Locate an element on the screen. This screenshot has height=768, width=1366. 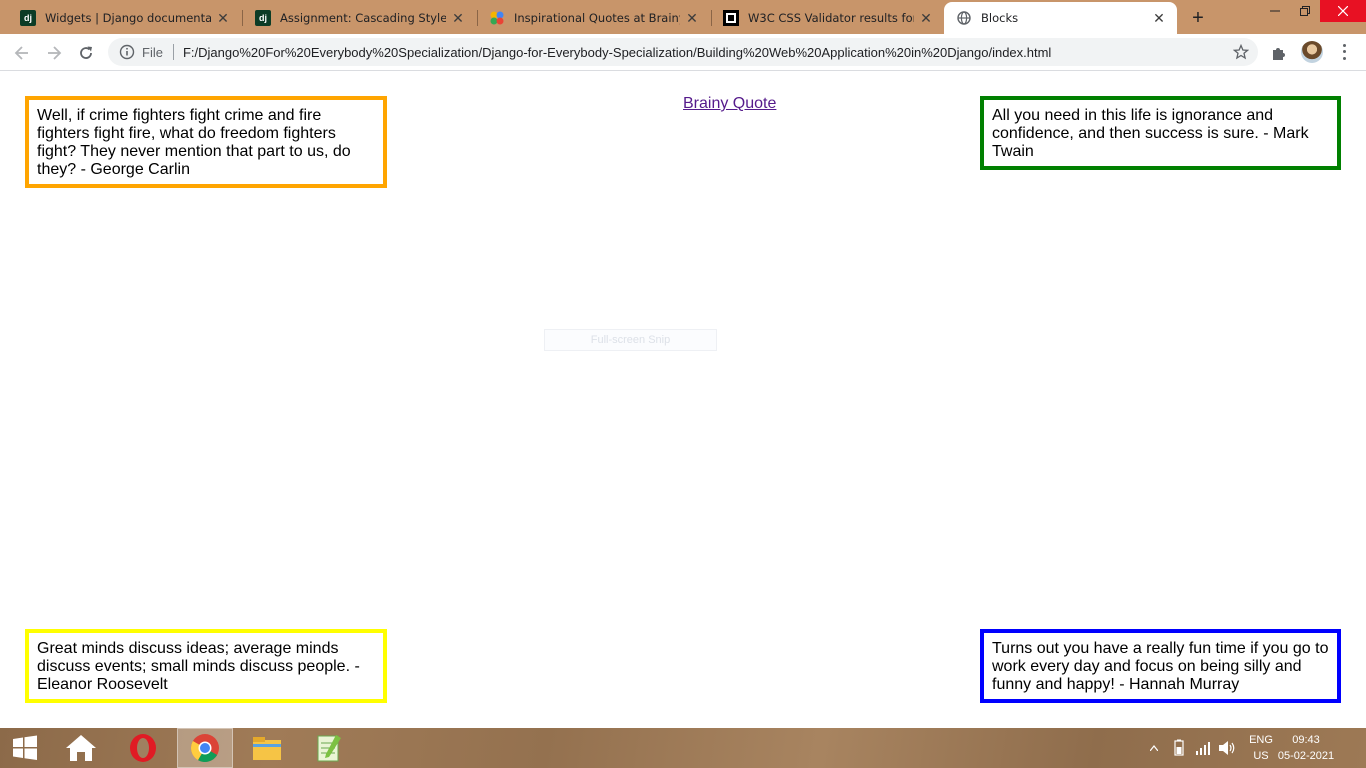
back-arrow-icon is located at coordinates (21, 53).